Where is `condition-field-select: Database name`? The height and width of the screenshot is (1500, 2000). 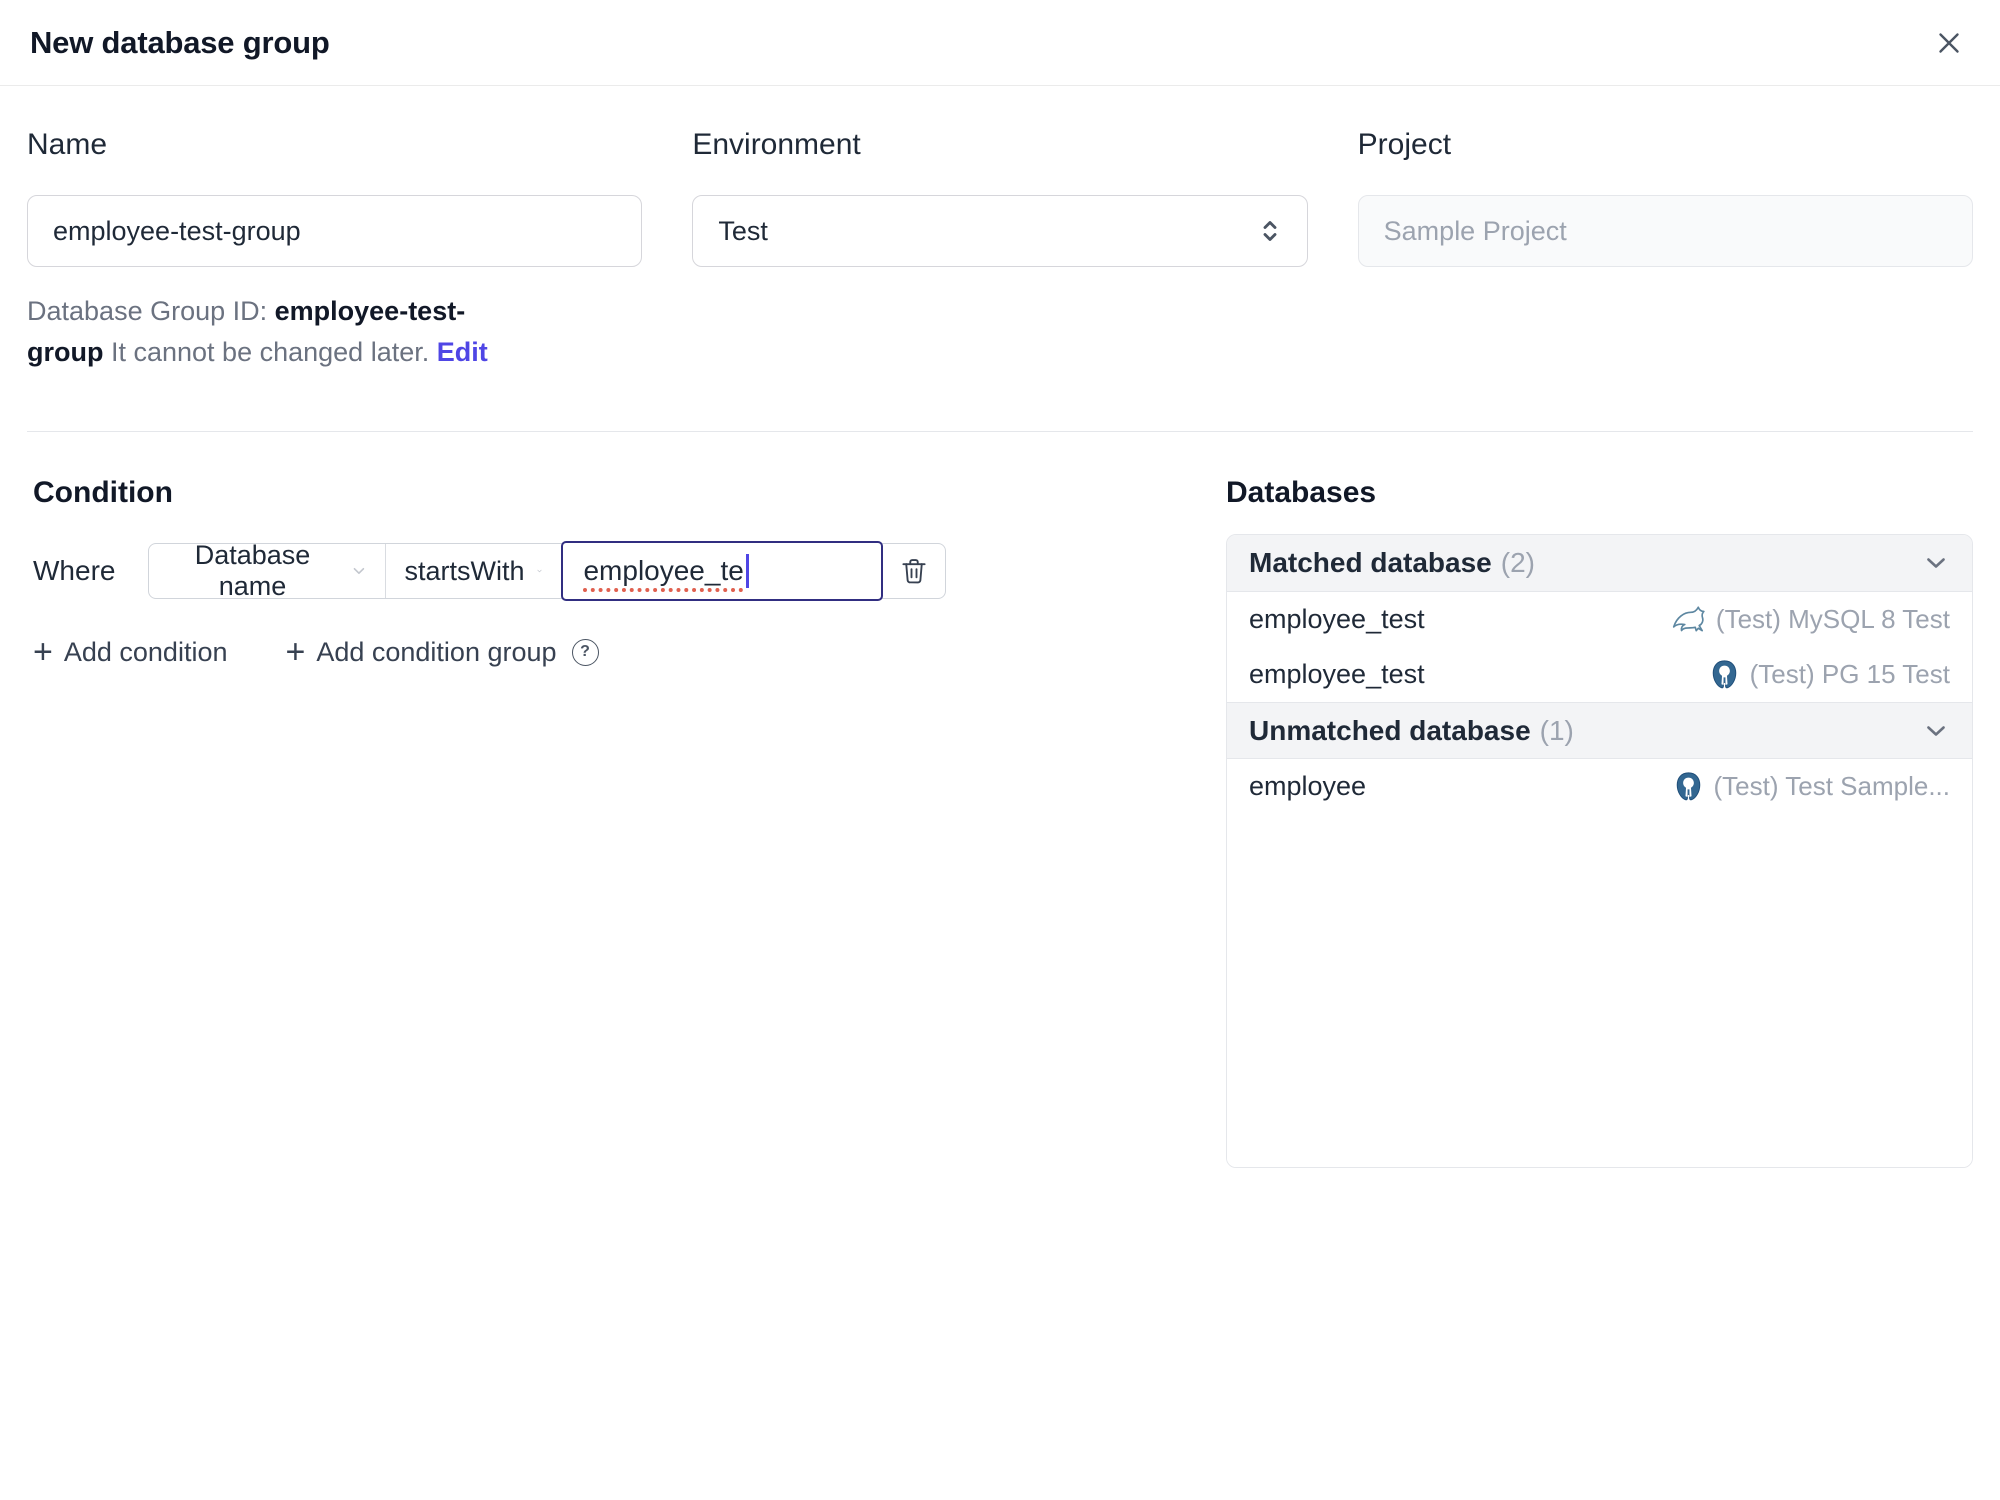 condition-field-select: Database name is located at coordinates (268, 570).